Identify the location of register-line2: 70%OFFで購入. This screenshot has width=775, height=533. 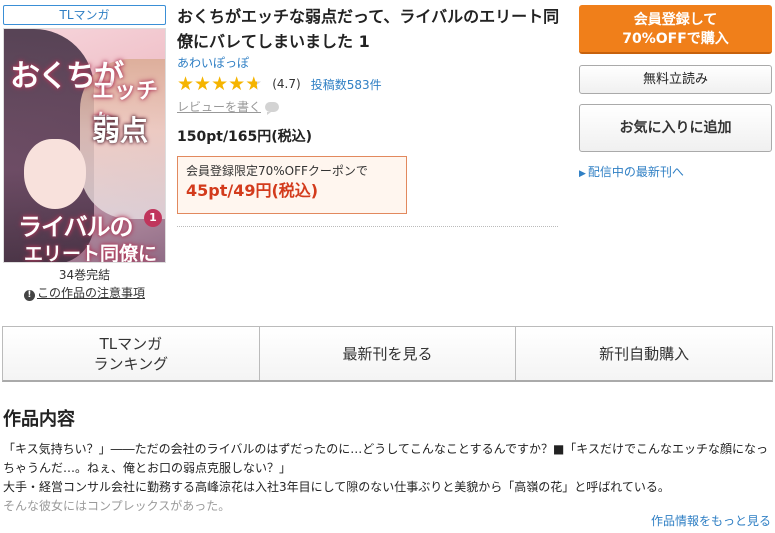
(675, 39).